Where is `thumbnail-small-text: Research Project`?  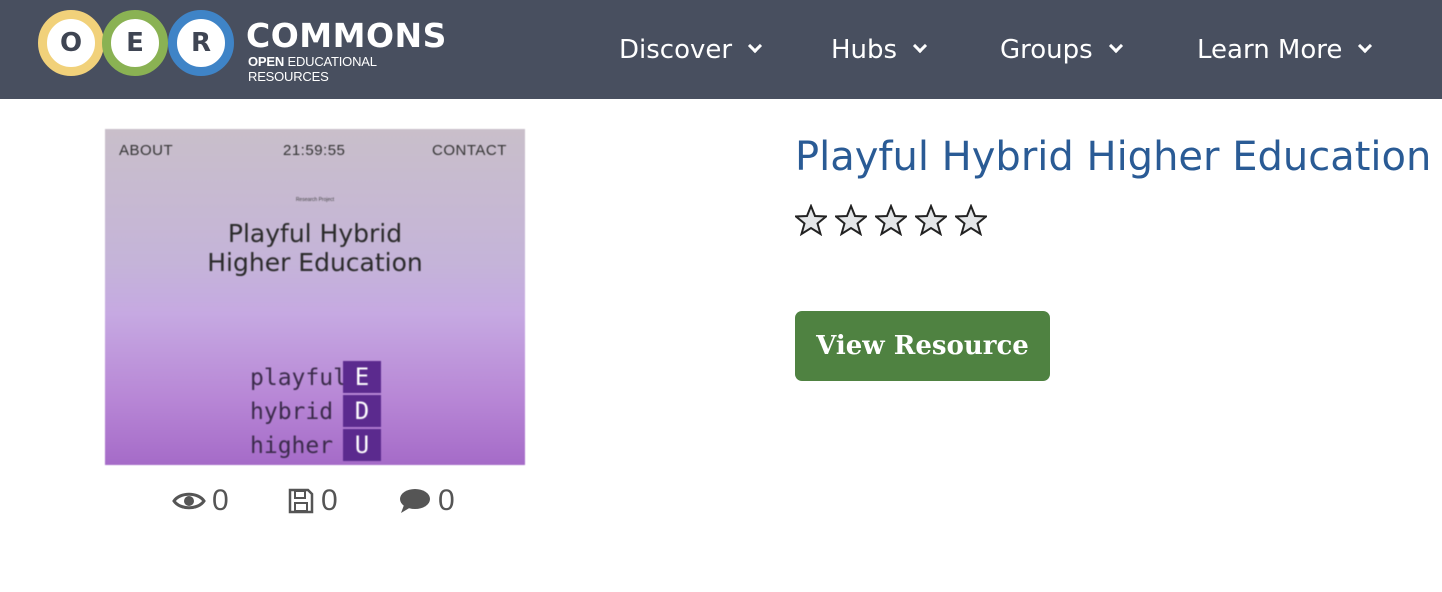
thumbnail-small-text: Research Project is located at coordinates (315, 200).